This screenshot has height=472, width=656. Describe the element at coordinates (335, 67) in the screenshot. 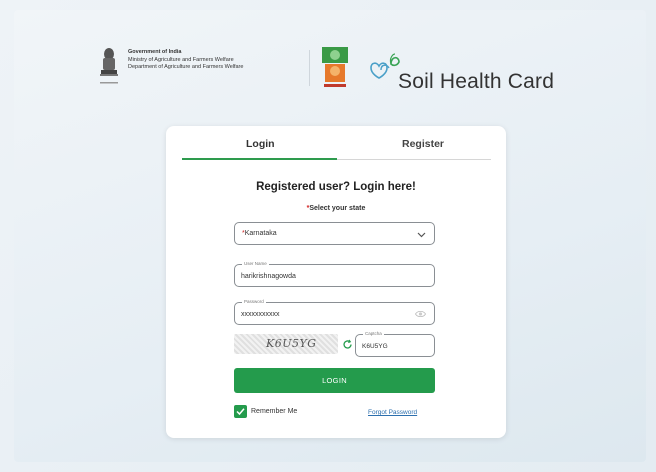

I see `soil-health-logo-icon` at that location.